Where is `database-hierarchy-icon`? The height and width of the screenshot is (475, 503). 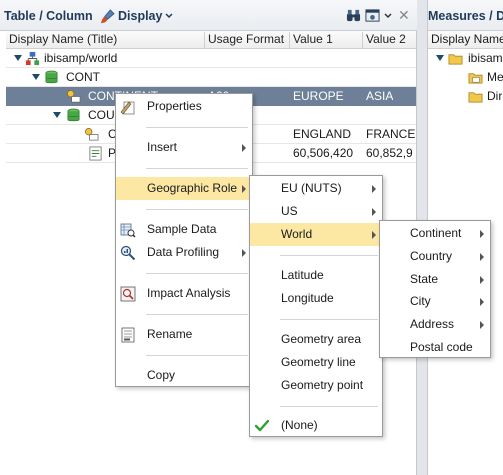 database-hierarchy-icon is located at coordinates (32, 58).